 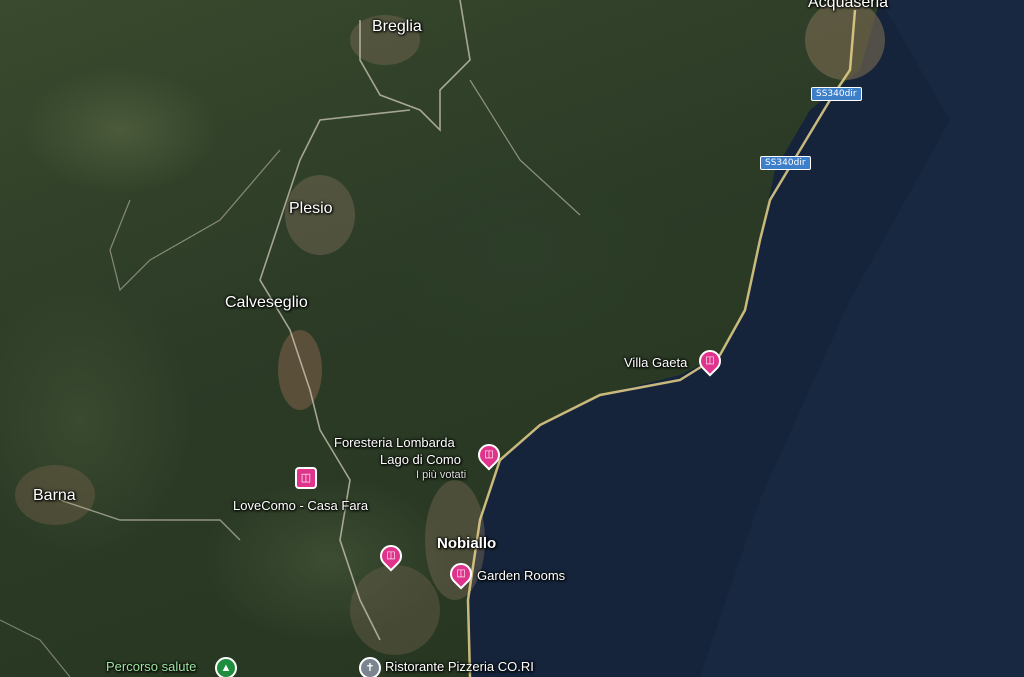 I want to click on place-plesio: Plesio, so click(x=311, y=208).